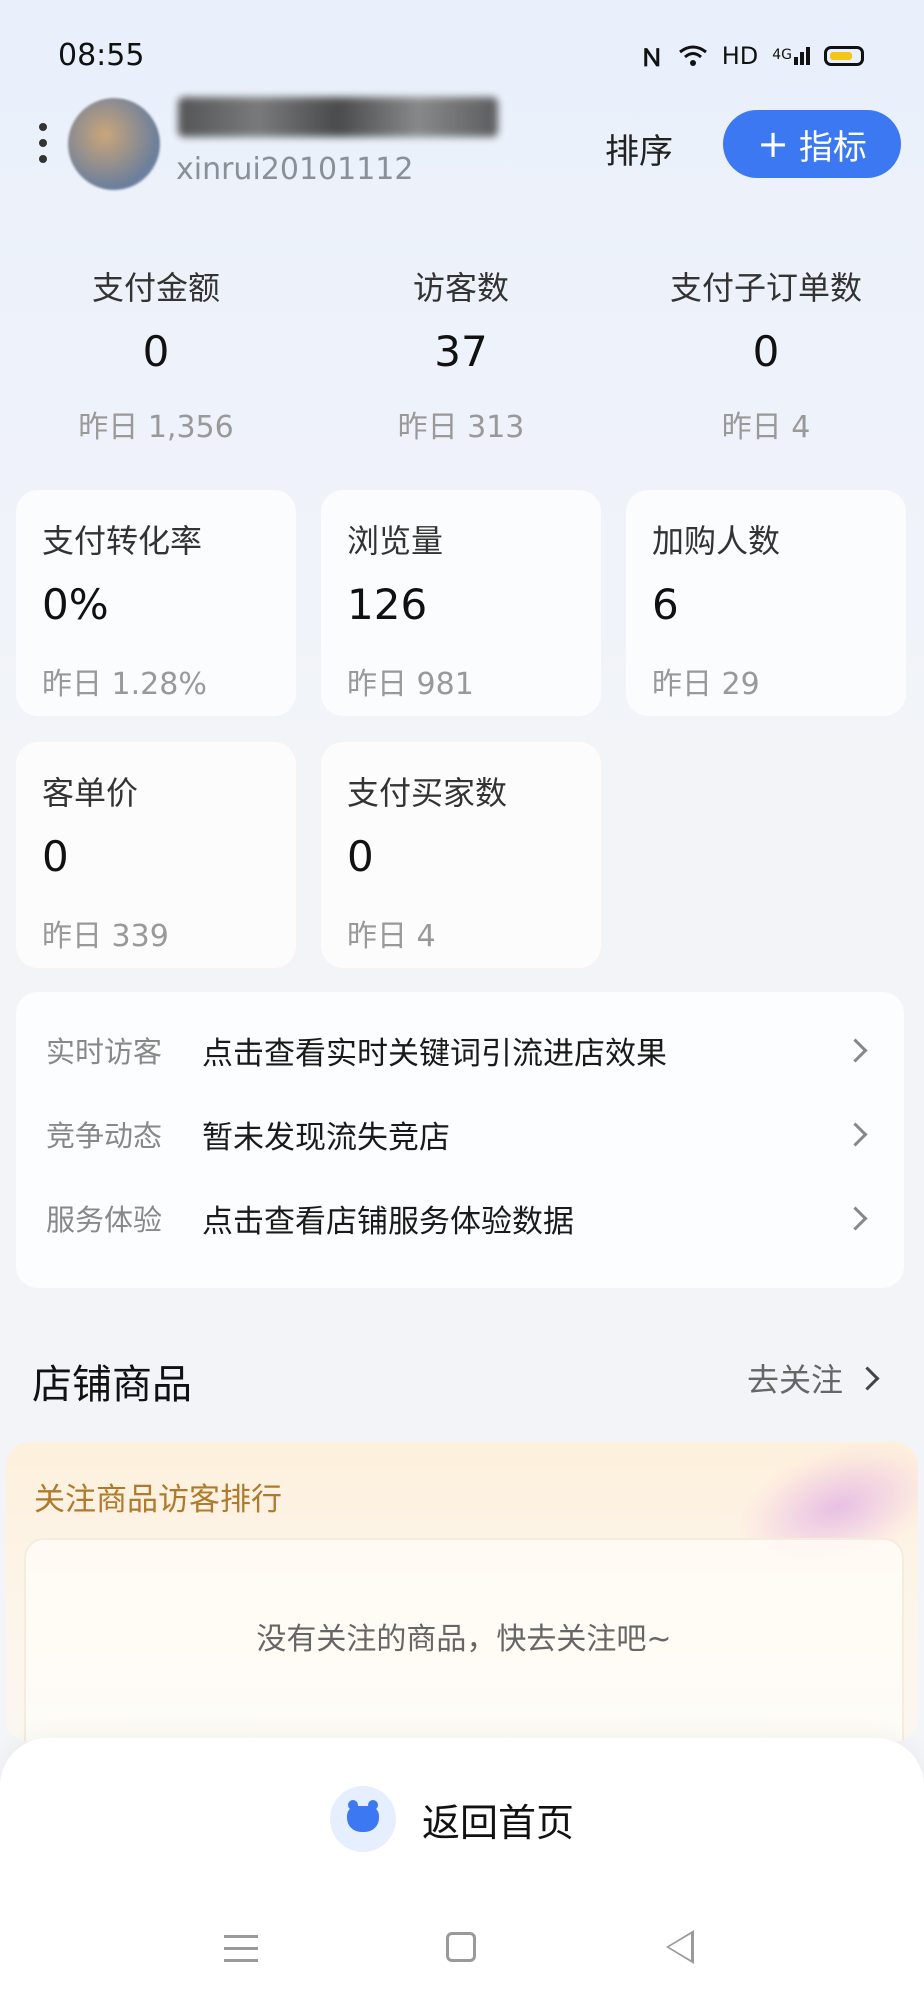 The width and height of the screenshot is (924, 2000). Describe the element at coordinates (461, 1947) in the screenshot. I see `nav-home-icon` at that location.